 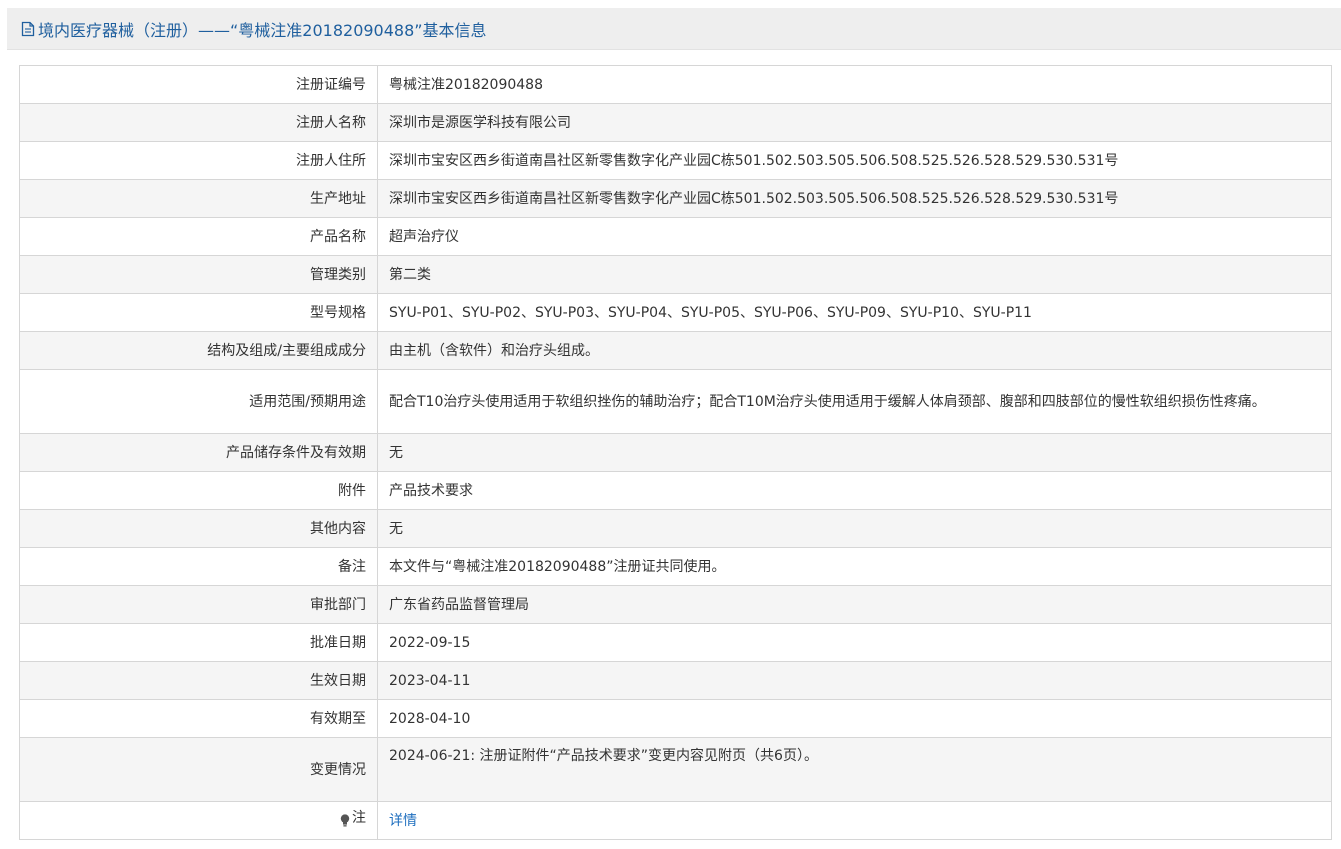 I want to click on page-title: 境内医疗器械（注册）——“粤械注准20182090488”基本信息, so click(x=262, y=30).